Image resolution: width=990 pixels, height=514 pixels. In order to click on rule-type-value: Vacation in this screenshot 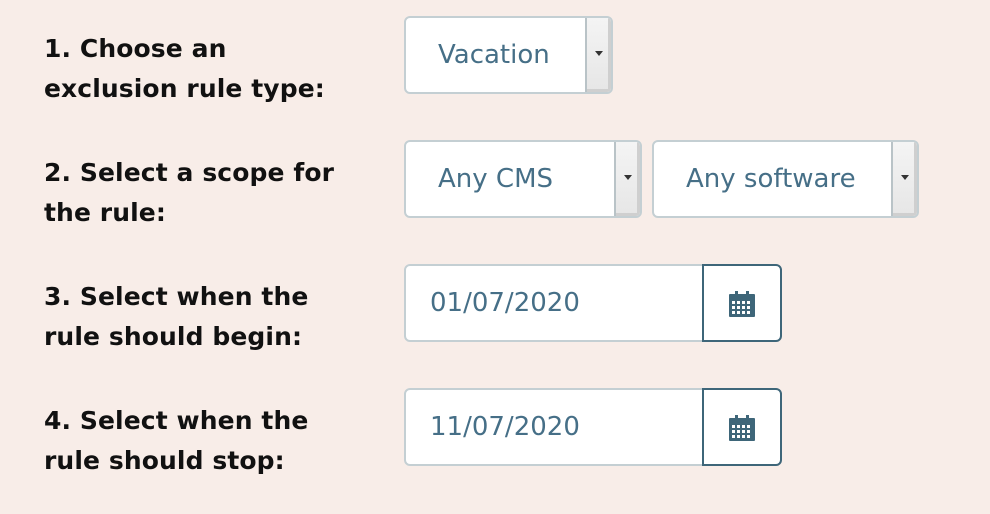, I will do `click(494, 55)`.